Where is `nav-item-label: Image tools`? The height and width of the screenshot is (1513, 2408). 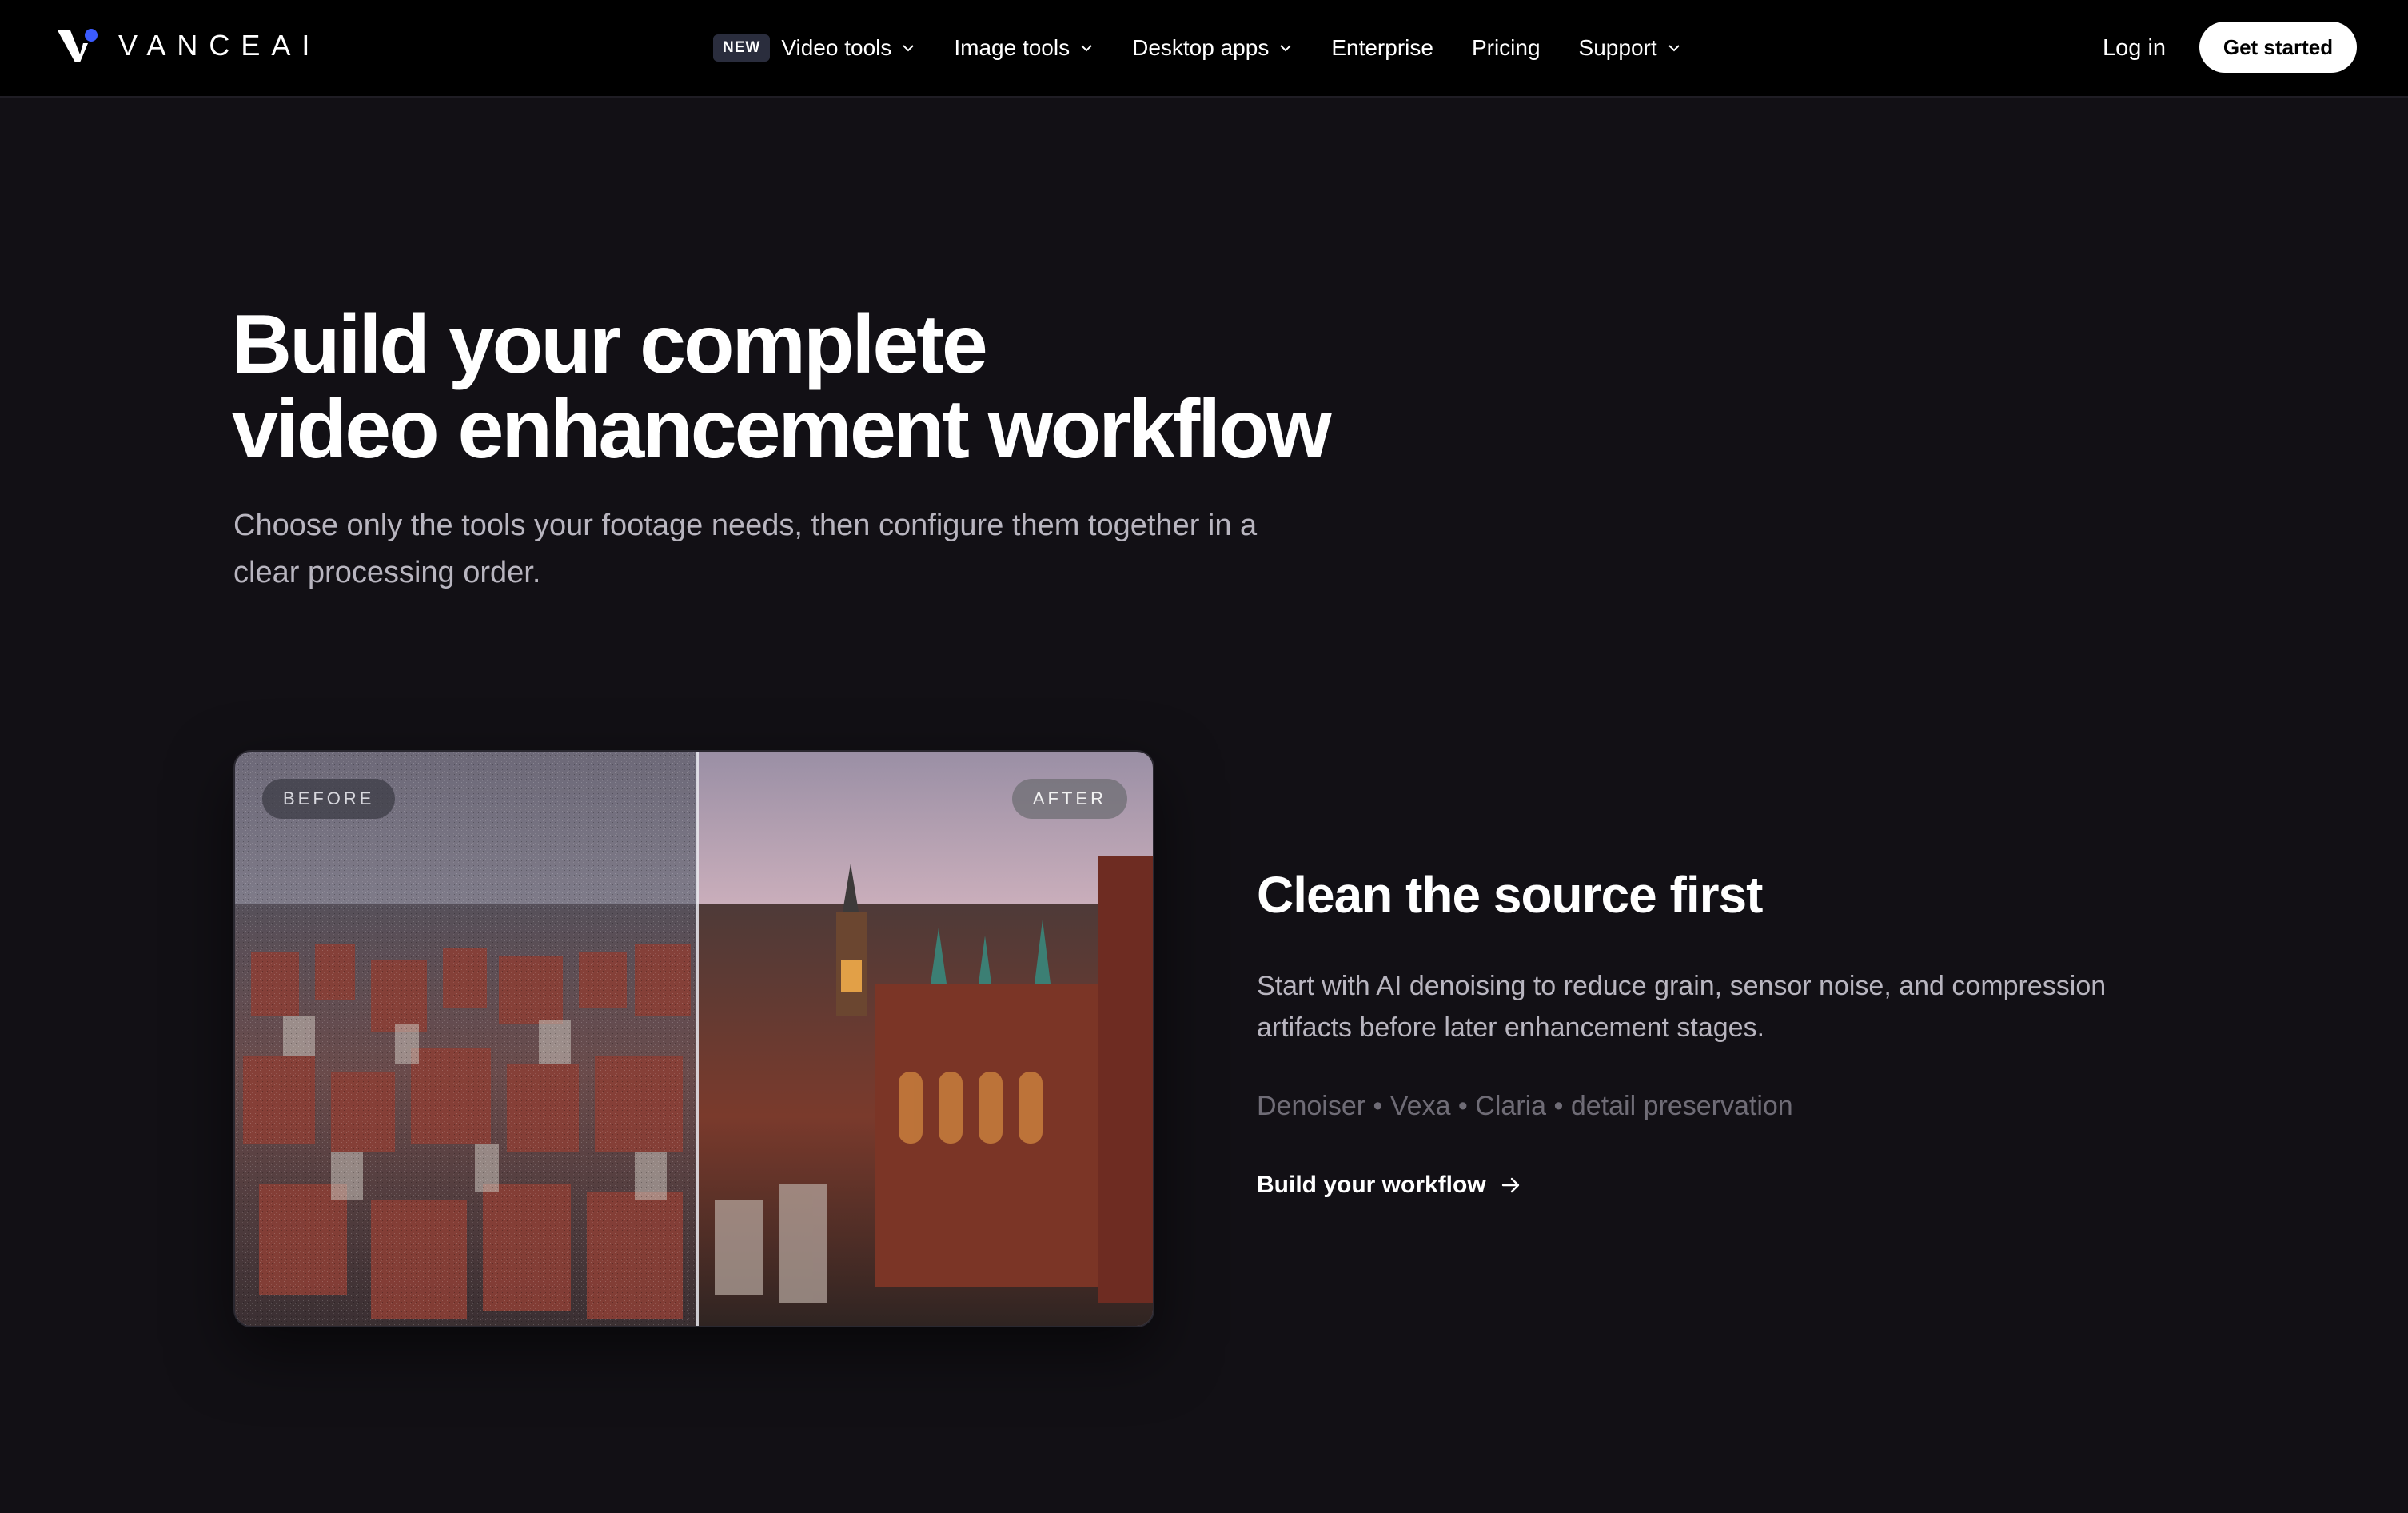 nav-item-label: Image tools is located at coordinates (1012, 47).